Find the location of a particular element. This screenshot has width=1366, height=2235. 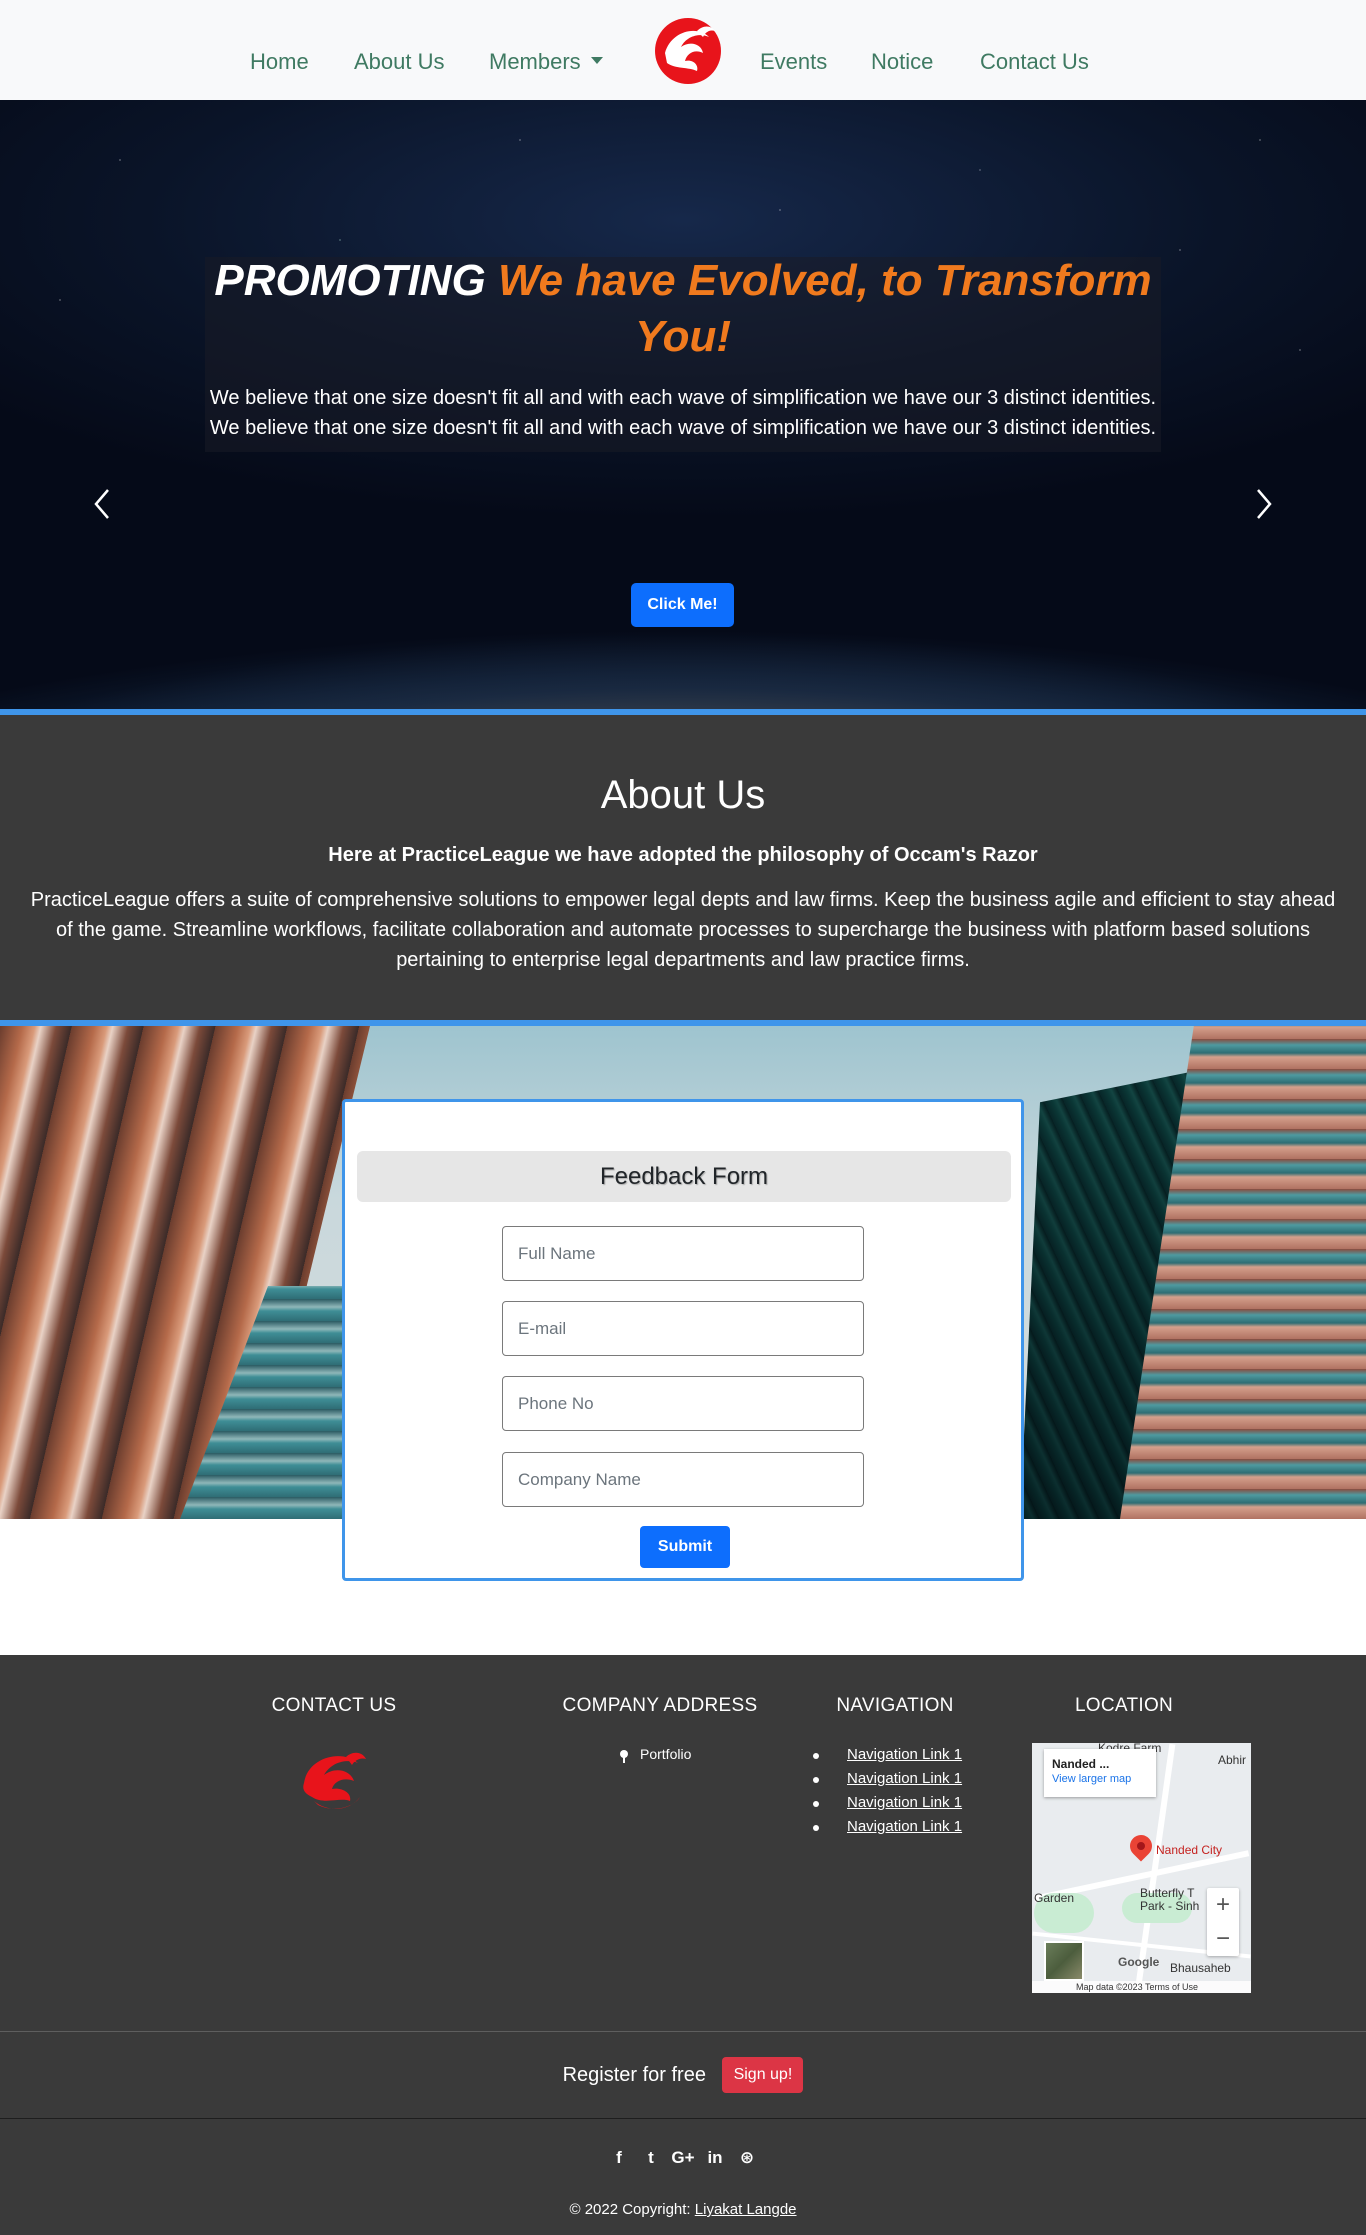

email-field is located at coordinates (683, 1328).